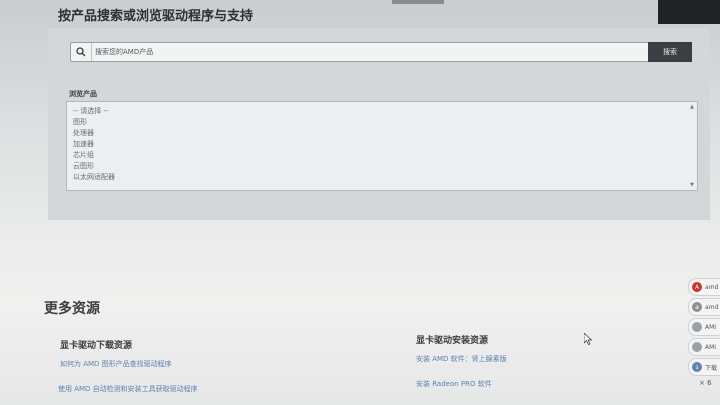  I want to click on side-tab-ami-1: AMI, so click(704, 327).